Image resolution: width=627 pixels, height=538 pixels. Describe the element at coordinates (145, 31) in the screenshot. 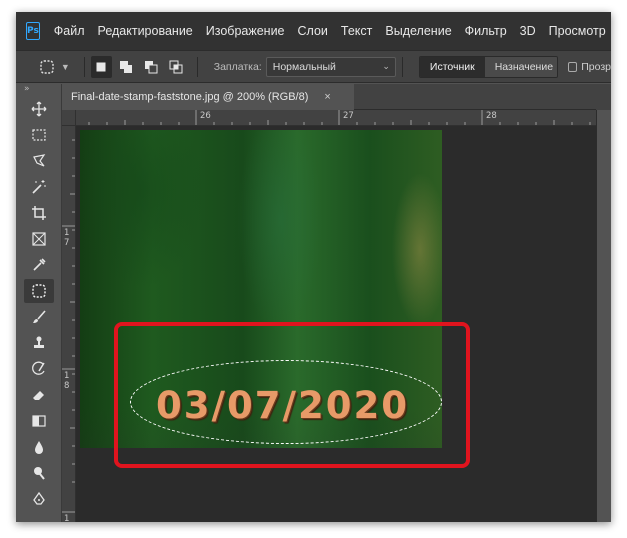

I see `menu-edit: Редактирование` at that location.